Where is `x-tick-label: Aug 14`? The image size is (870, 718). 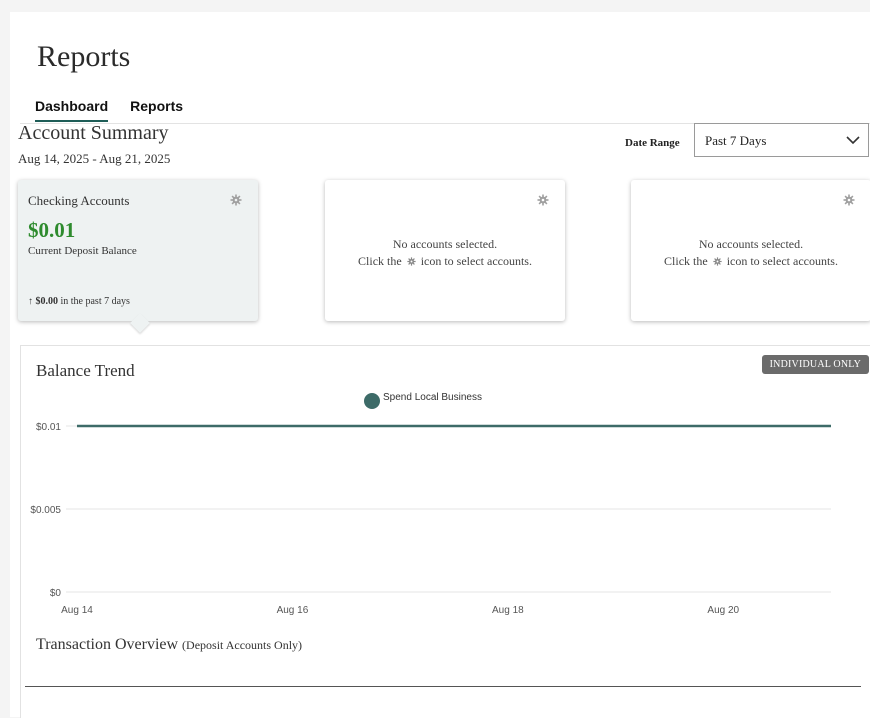 x-tick-label: Aug 14 is located at coordinates (77, 610).